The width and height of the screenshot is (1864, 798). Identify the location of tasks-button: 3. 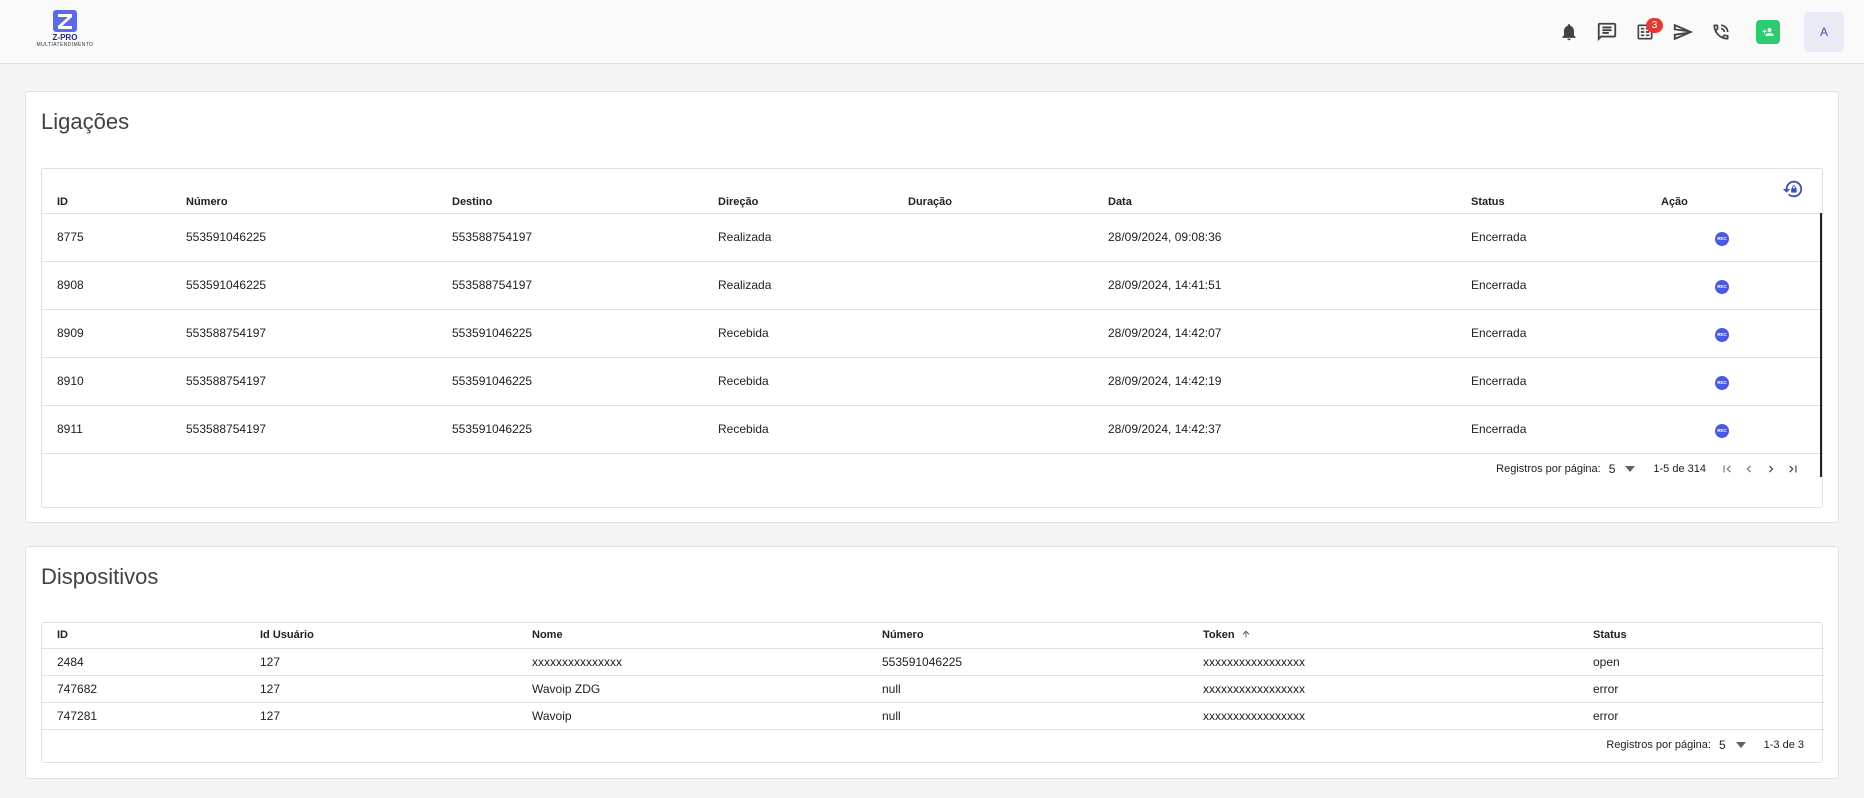
(1645, 32).